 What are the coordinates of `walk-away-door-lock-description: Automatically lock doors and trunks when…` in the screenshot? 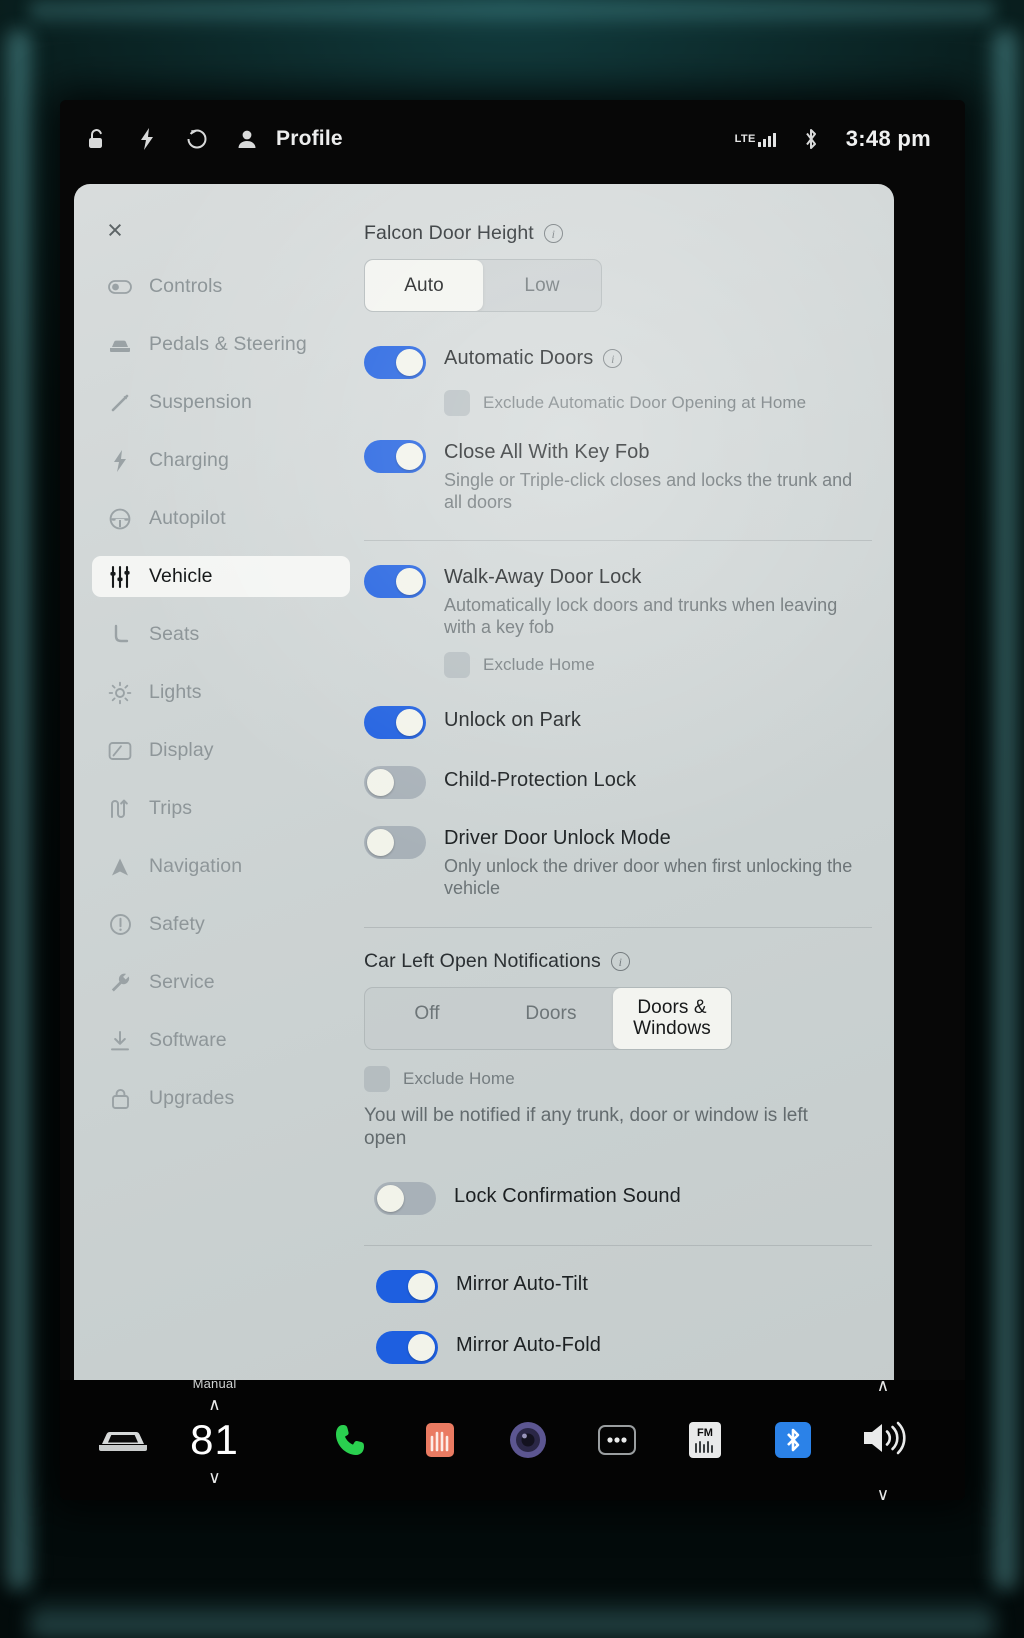 It's located at (641, 615).